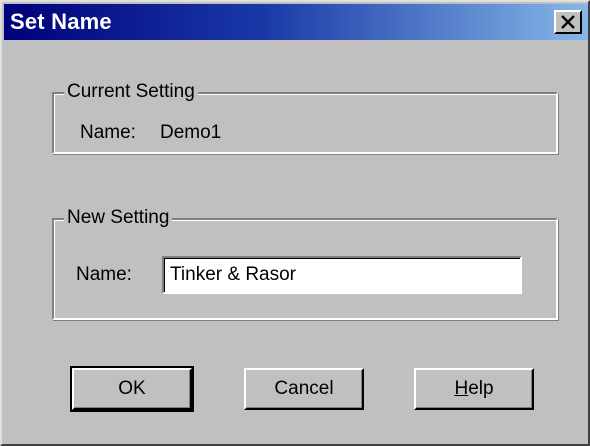  Describe the element at coordinates (481, 388) in the screenshot. I see `help-label-rest: elp` at that location.